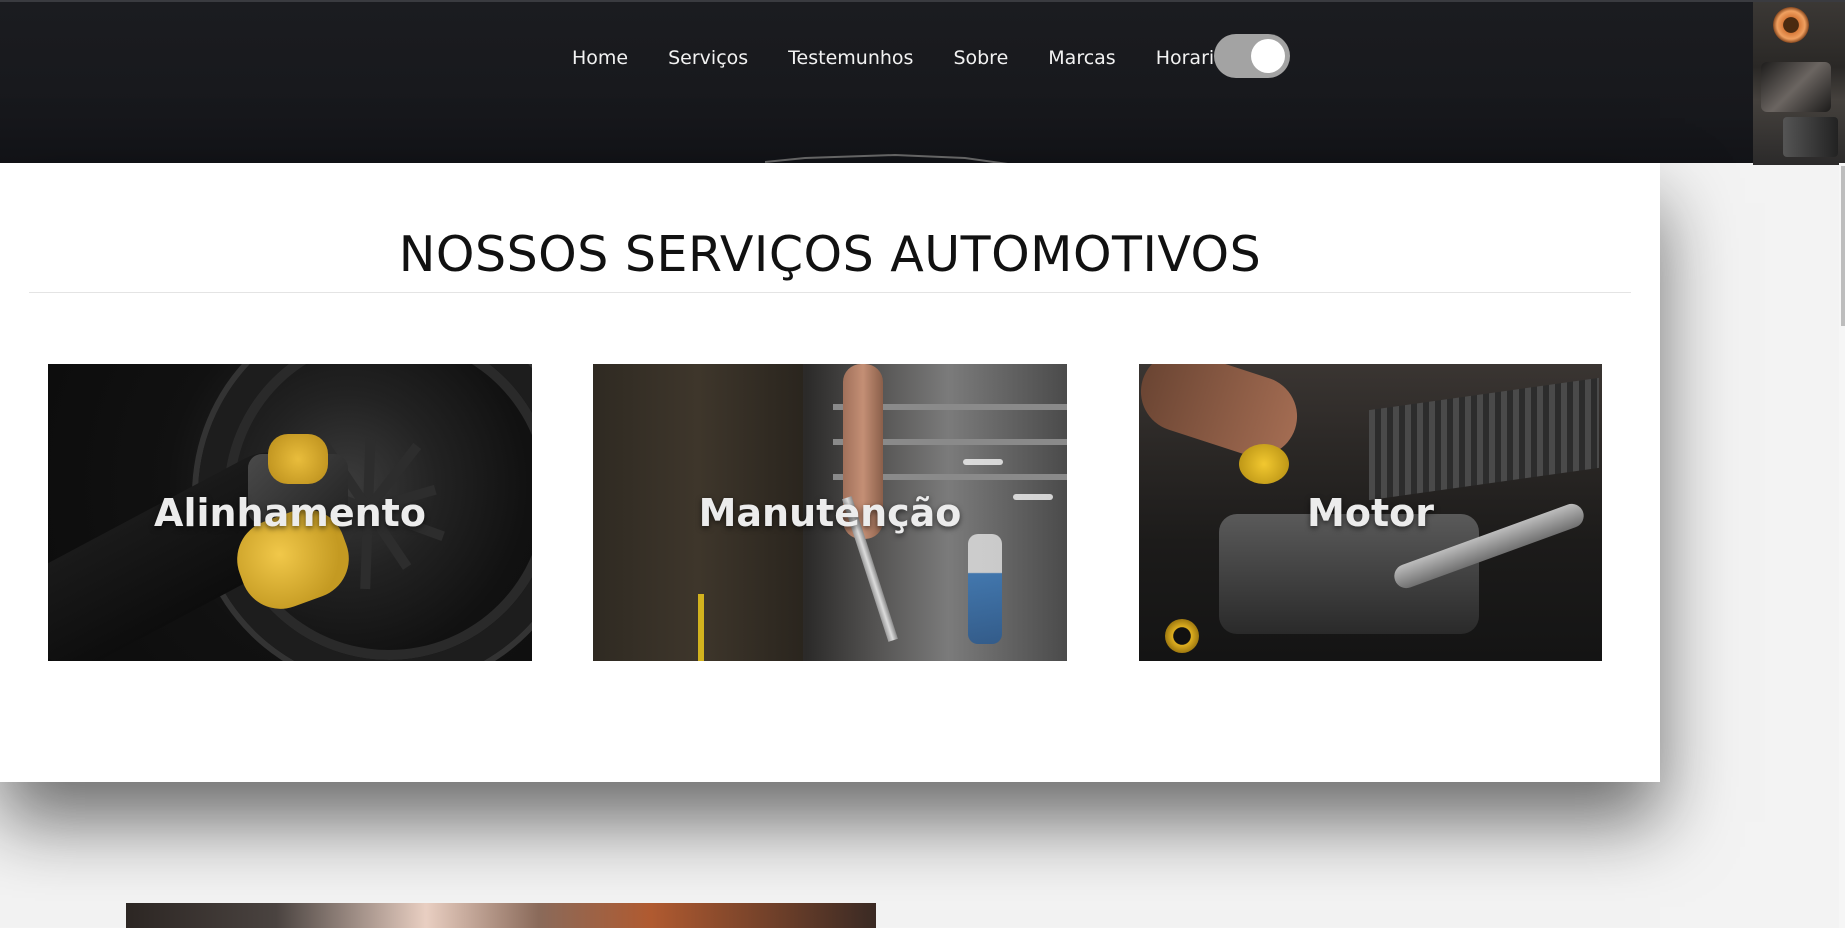  I want to click on nav-link-sobre: Sobre, so click(980, 58).